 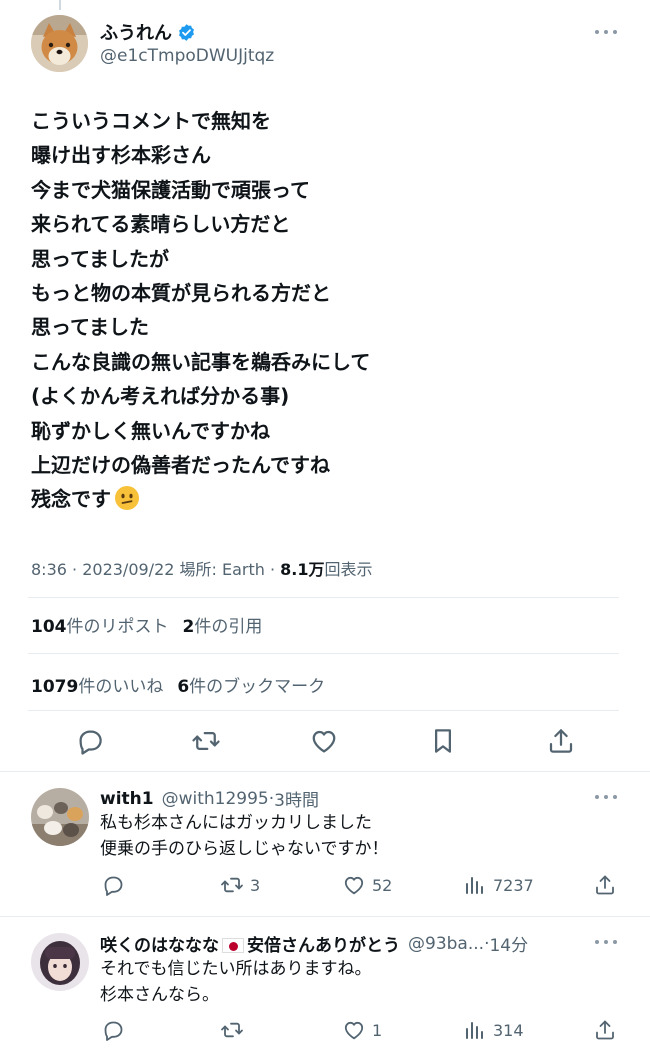 I want to click on bookmarks-link: 6件のブックマーク, so click(x=251, y=687).